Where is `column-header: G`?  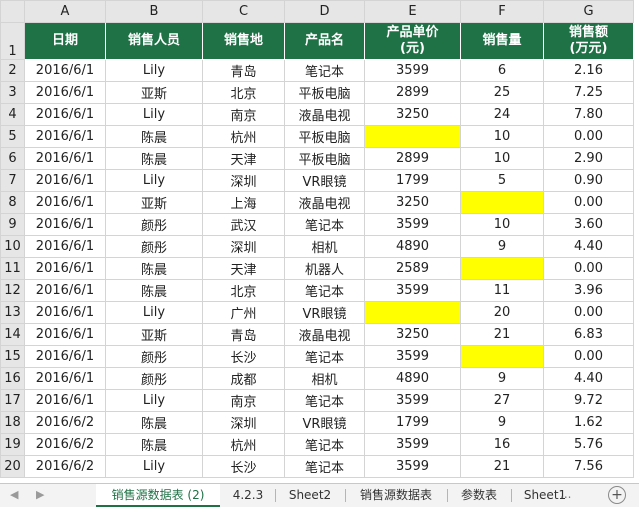 column-header: G is located at coordinates (588, 11).